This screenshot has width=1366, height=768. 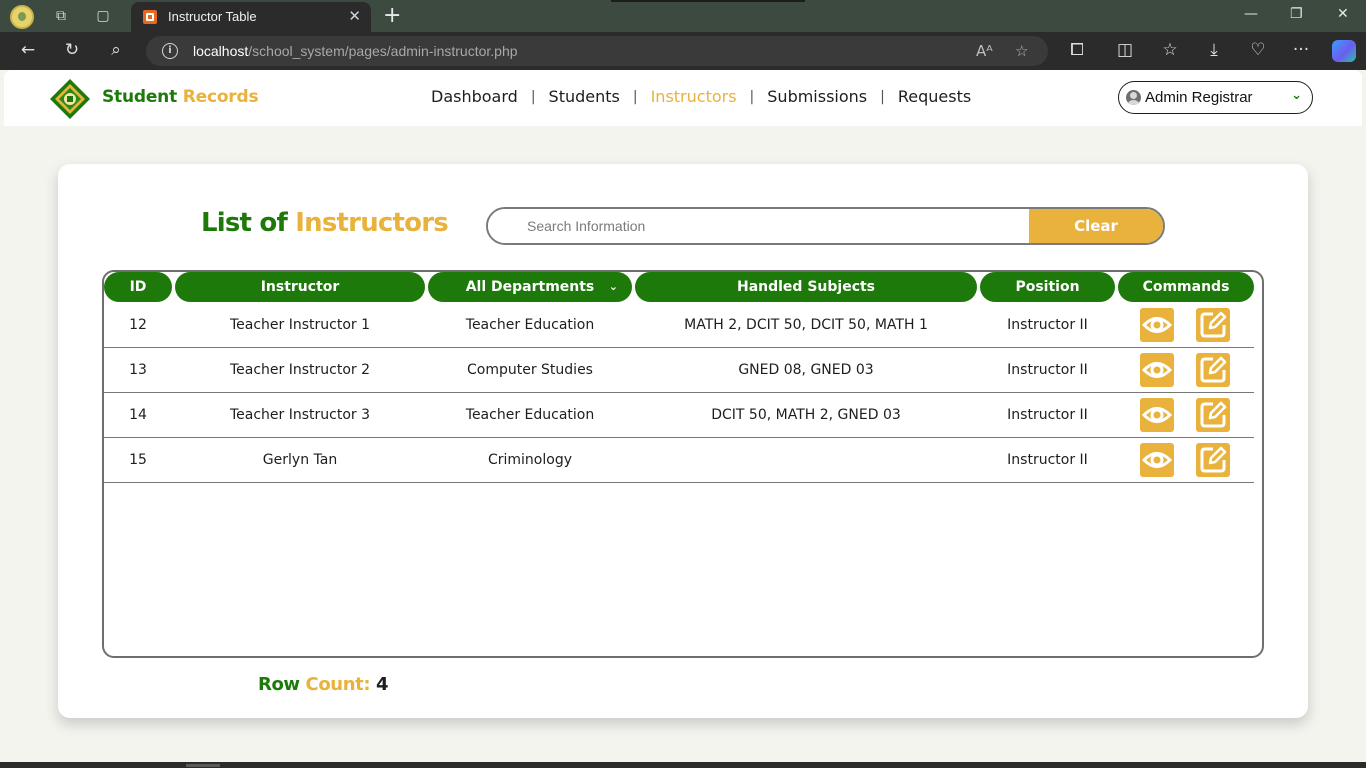 I want to click on nav-students: Students, so click(x=584, y=96).